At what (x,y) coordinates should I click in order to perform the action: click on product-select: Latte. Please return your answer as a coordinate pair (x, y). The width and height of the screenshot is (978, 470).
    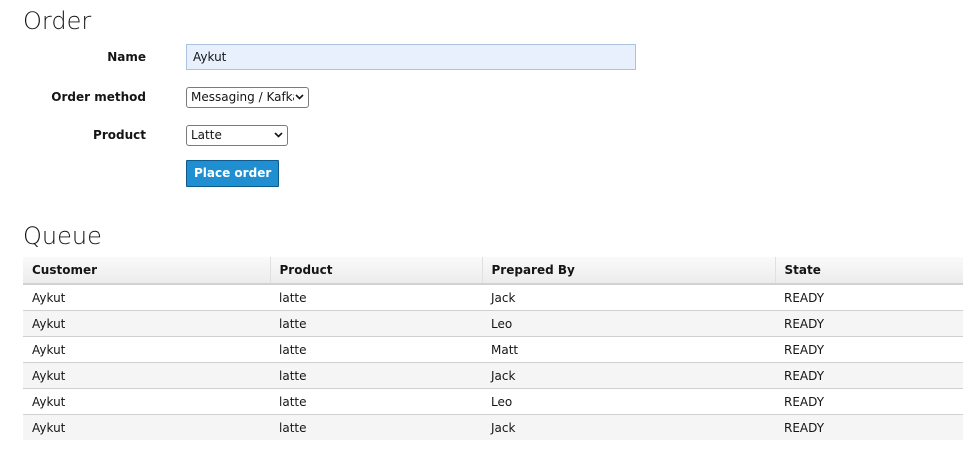
    Looking at the image, I should click on (237, 135).